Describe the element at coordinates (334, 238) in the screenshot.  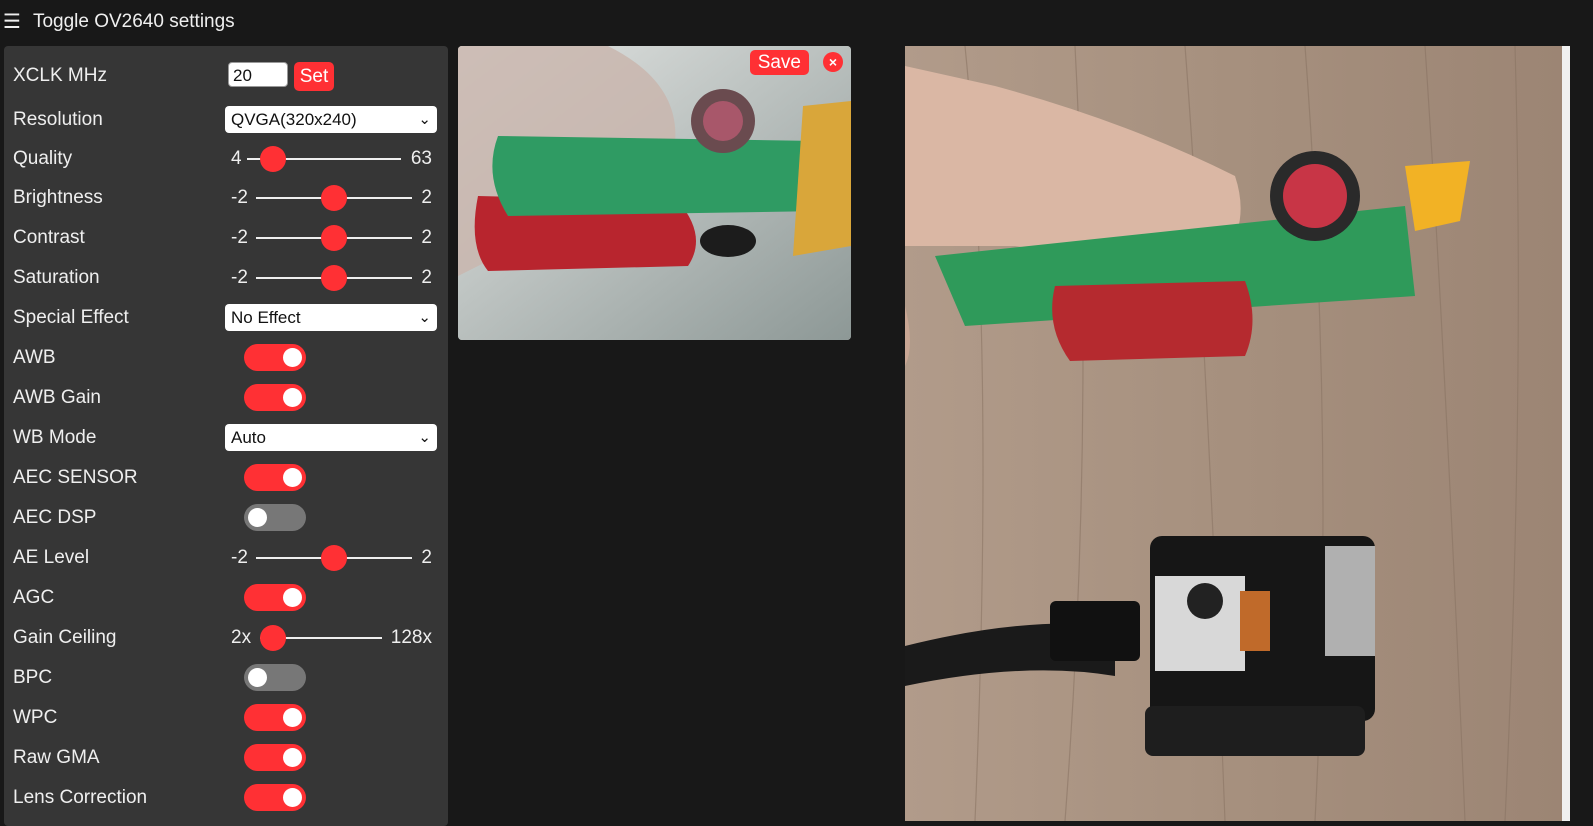
I see `contrast-thumb` at that location.